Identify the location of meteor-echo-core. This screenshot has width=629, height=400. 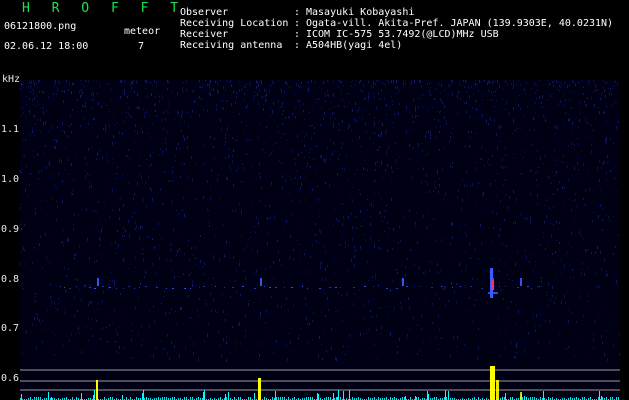
(492, 285).